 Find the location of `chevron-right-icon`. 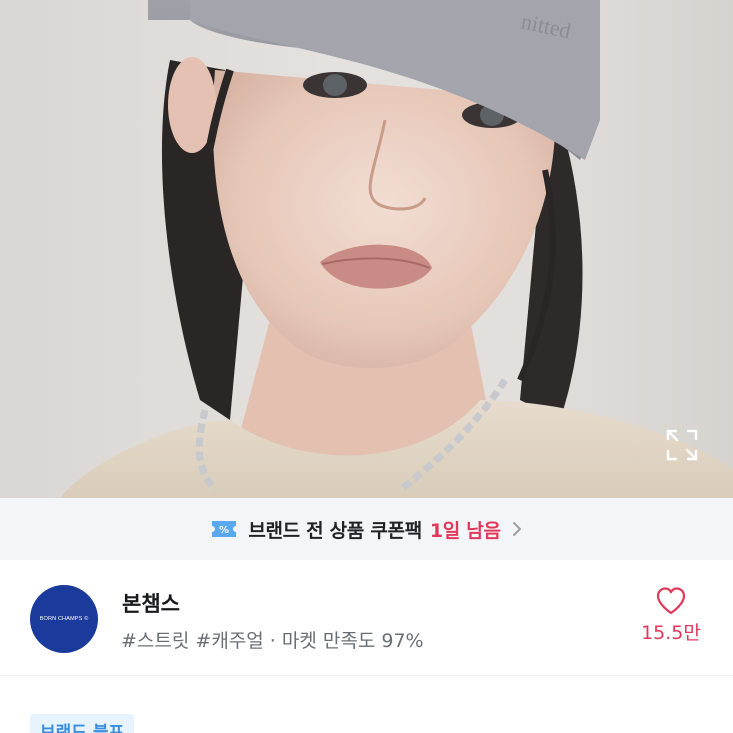

chevron-right-icon is located at coordinates (516, 529).